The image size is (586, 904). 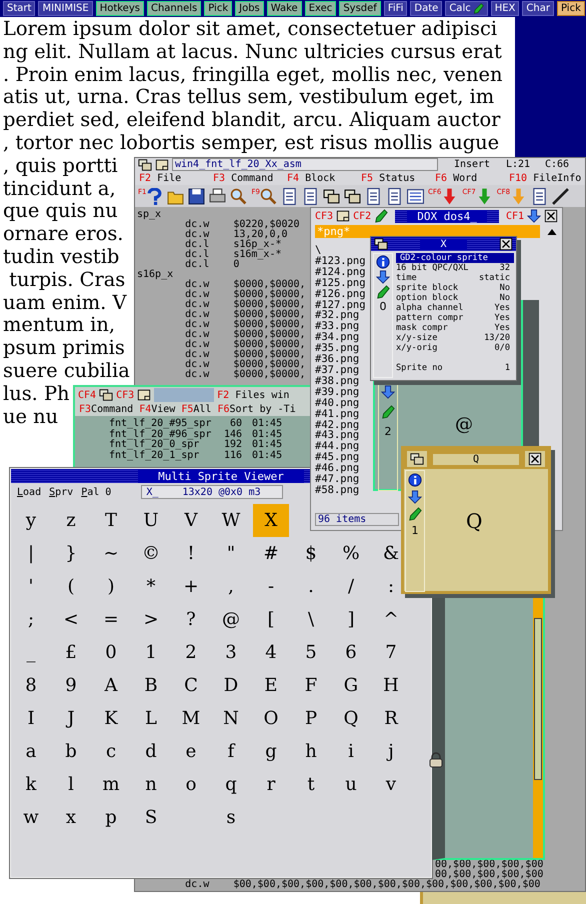 I want to click on file-list-item: #44.png, so click(x=337, y=446).